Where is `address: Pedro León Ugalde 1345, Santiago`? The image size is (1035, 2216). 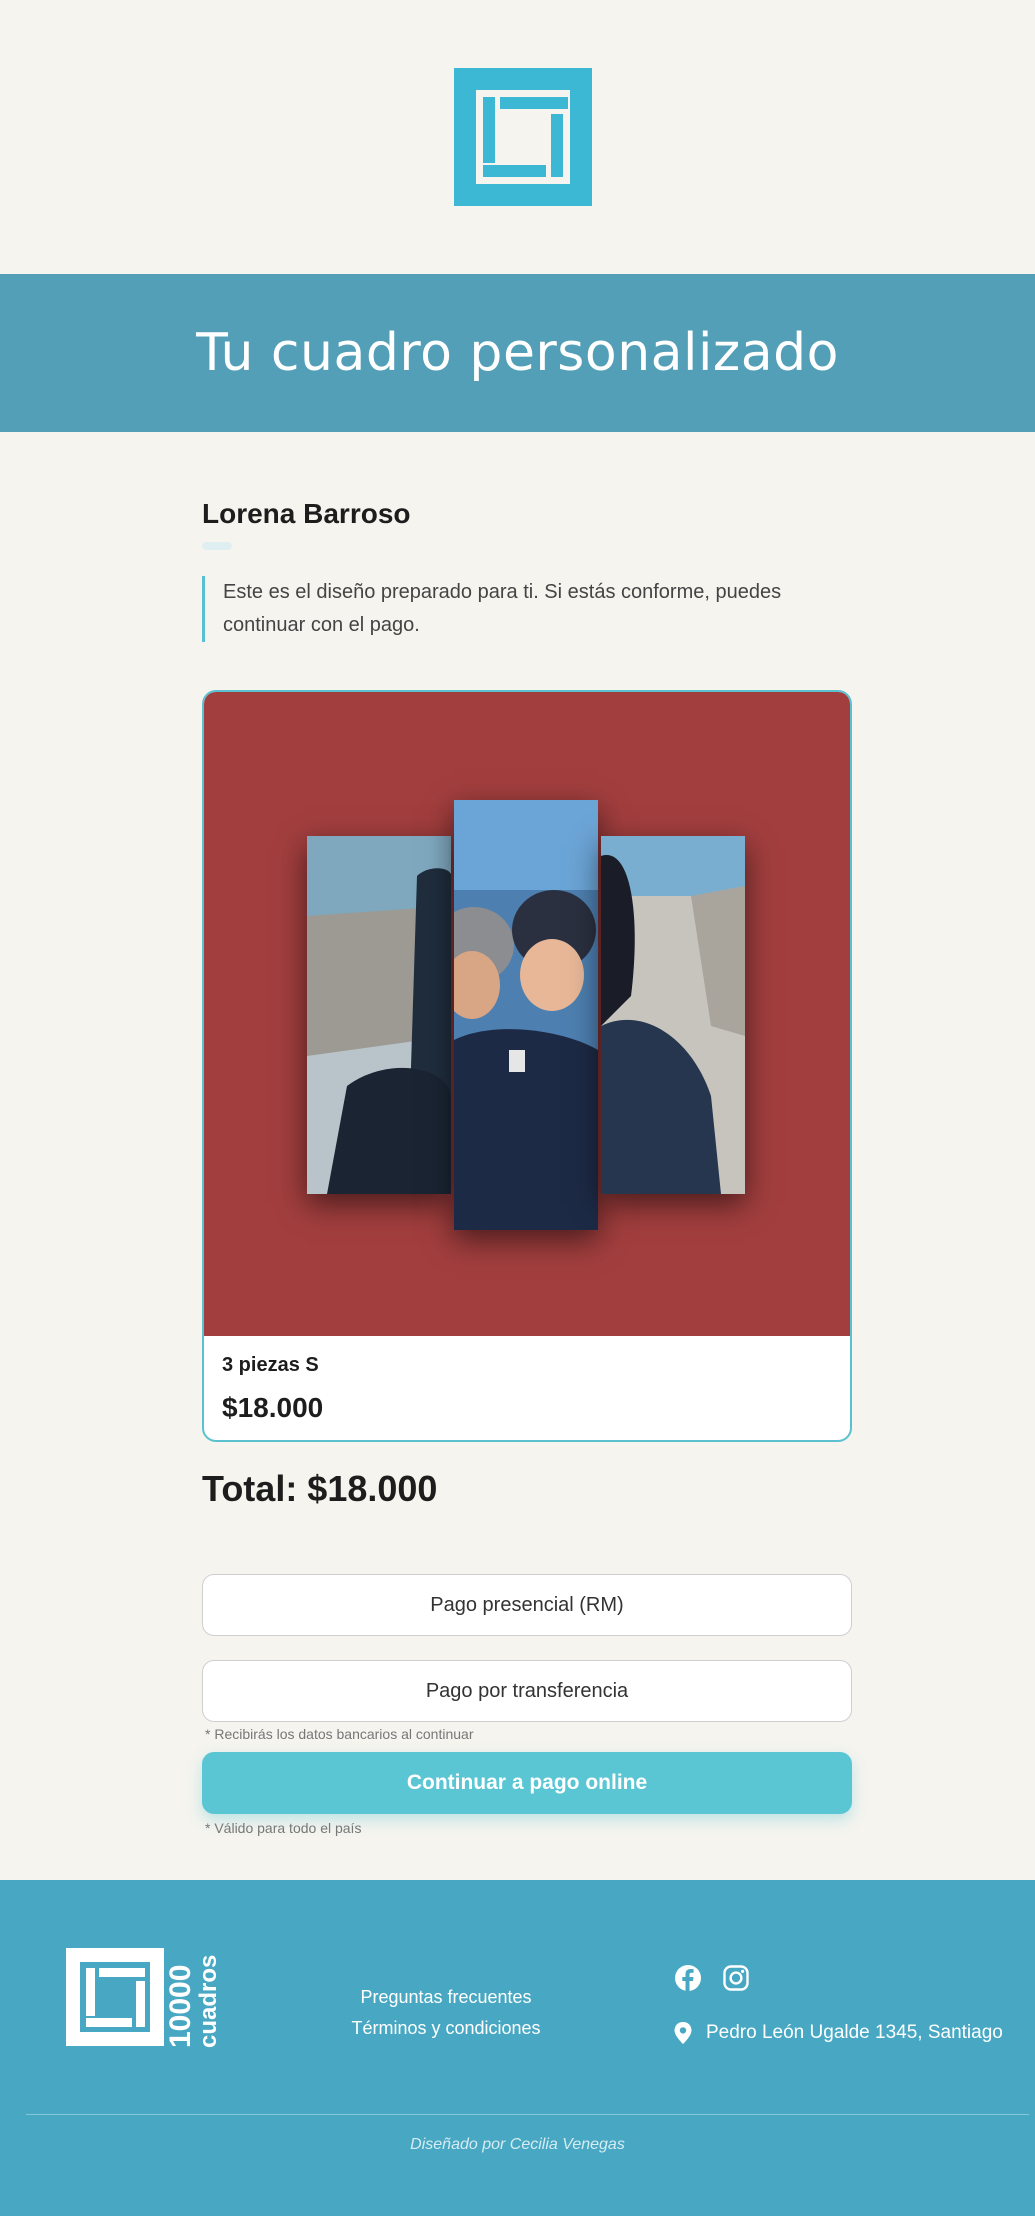
address: Pedro León Ugalde 1345, Santiago is located at coordinates (838, 2033).